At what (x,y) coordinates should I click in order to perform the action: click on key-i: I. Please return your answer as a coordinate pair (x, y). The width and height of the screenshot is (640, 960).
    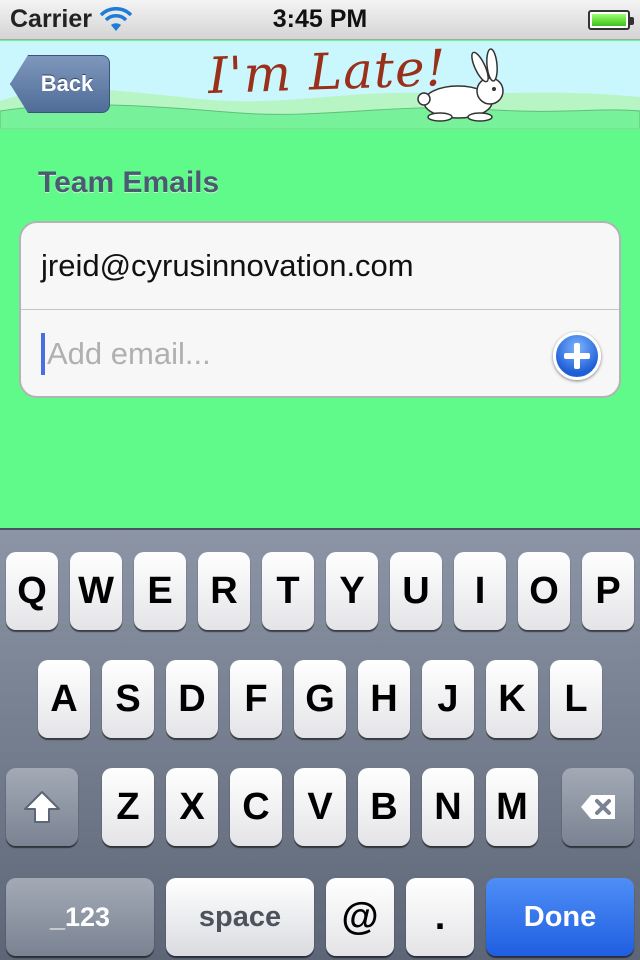
    Looking at the image, I should click on (480, 591).